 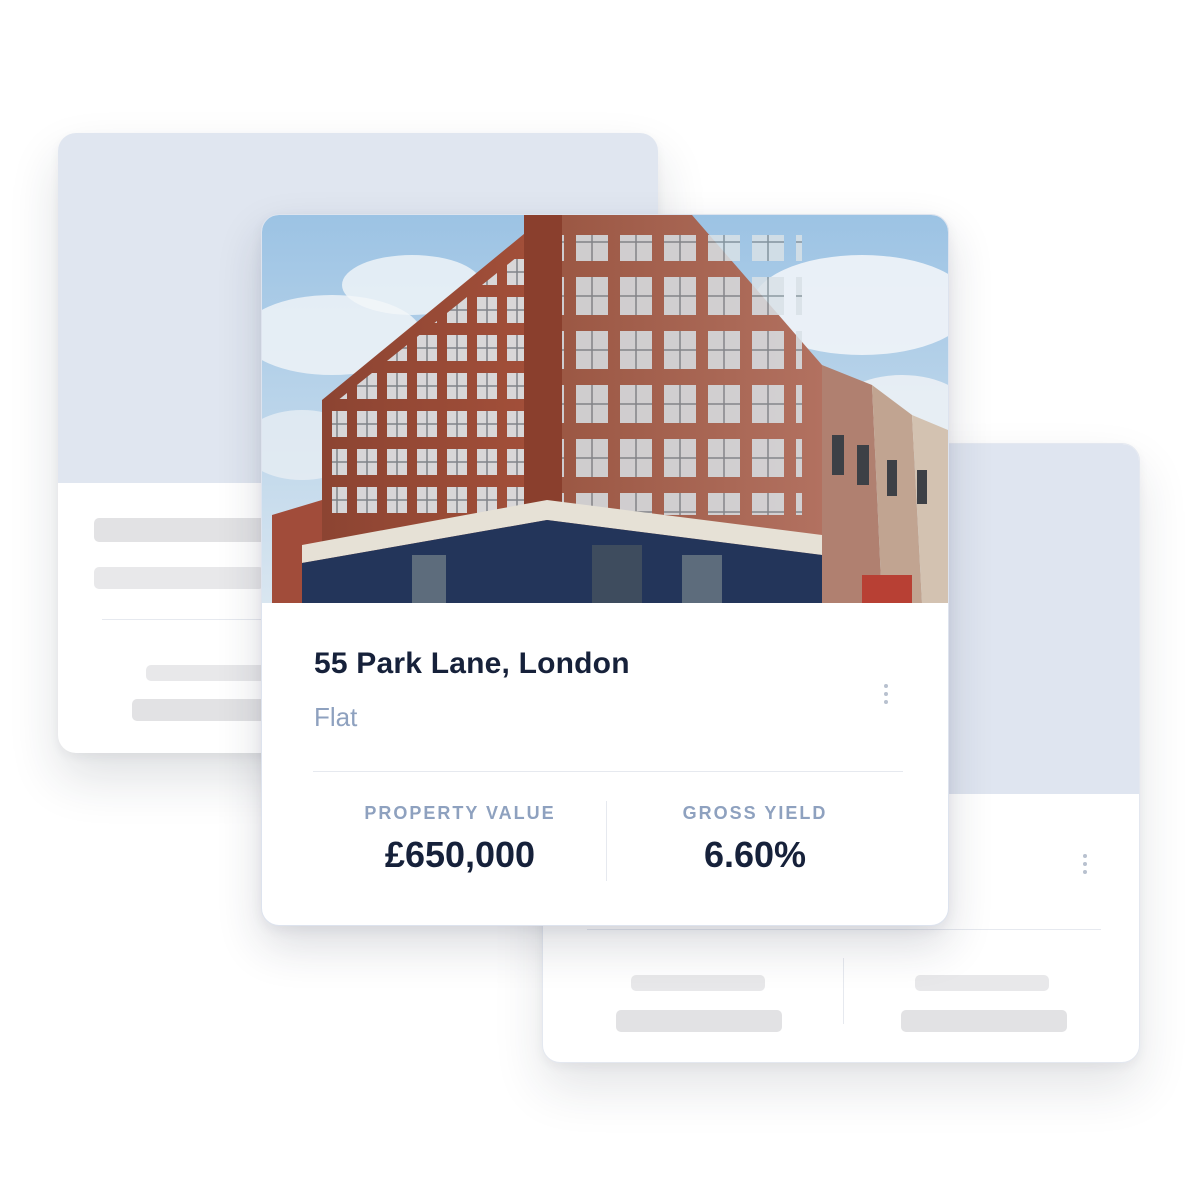 I want to click on stat-separator, so click(x=606, y=841).